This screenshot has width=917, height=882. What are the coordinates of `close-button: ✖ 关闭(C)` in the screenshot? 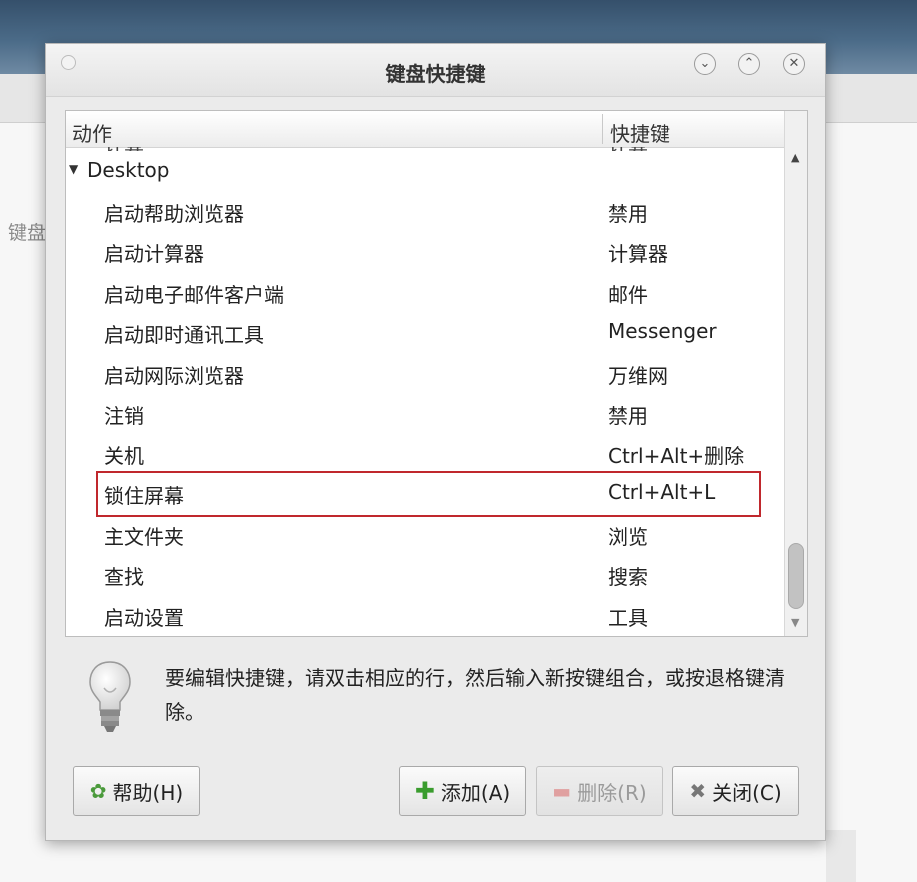 It's located at (735, 791).